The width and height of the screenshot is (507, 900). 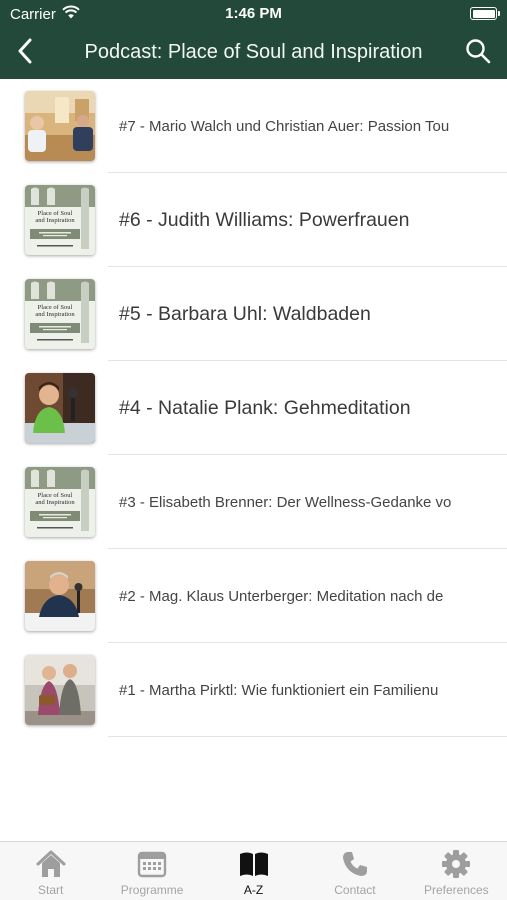 I want to click on tab-contact: Contact, so click(x=354, y=871).